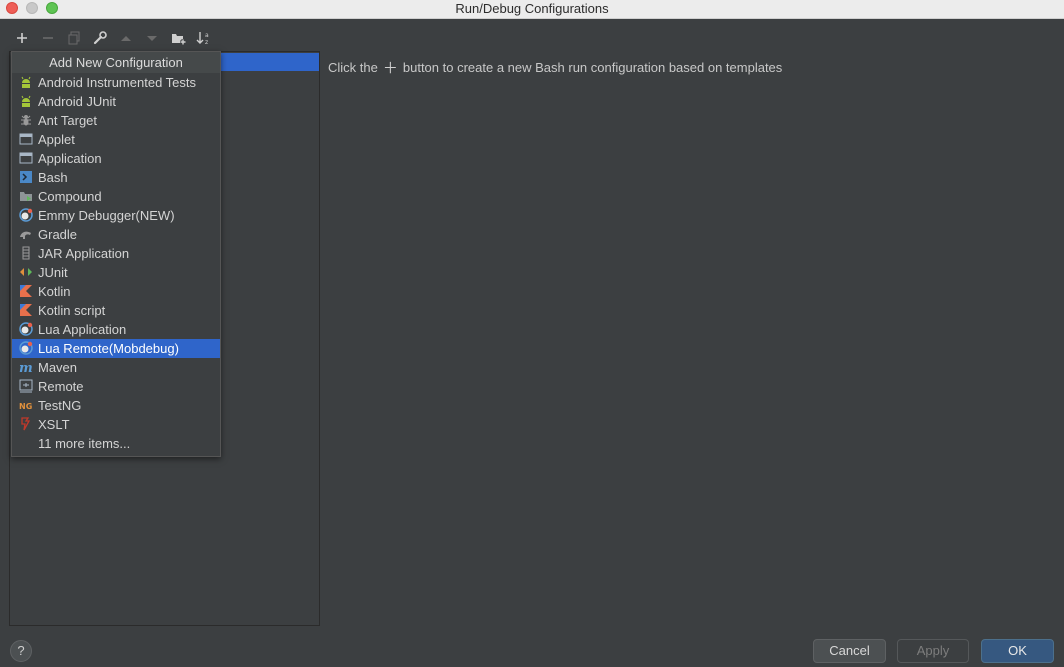 The height and width of the screenshot is (667, 1064). What do you see at coordinates (116, 272) in the screenshot?
I see `config-type-item: JUnit` at bounding box center [116, 272].